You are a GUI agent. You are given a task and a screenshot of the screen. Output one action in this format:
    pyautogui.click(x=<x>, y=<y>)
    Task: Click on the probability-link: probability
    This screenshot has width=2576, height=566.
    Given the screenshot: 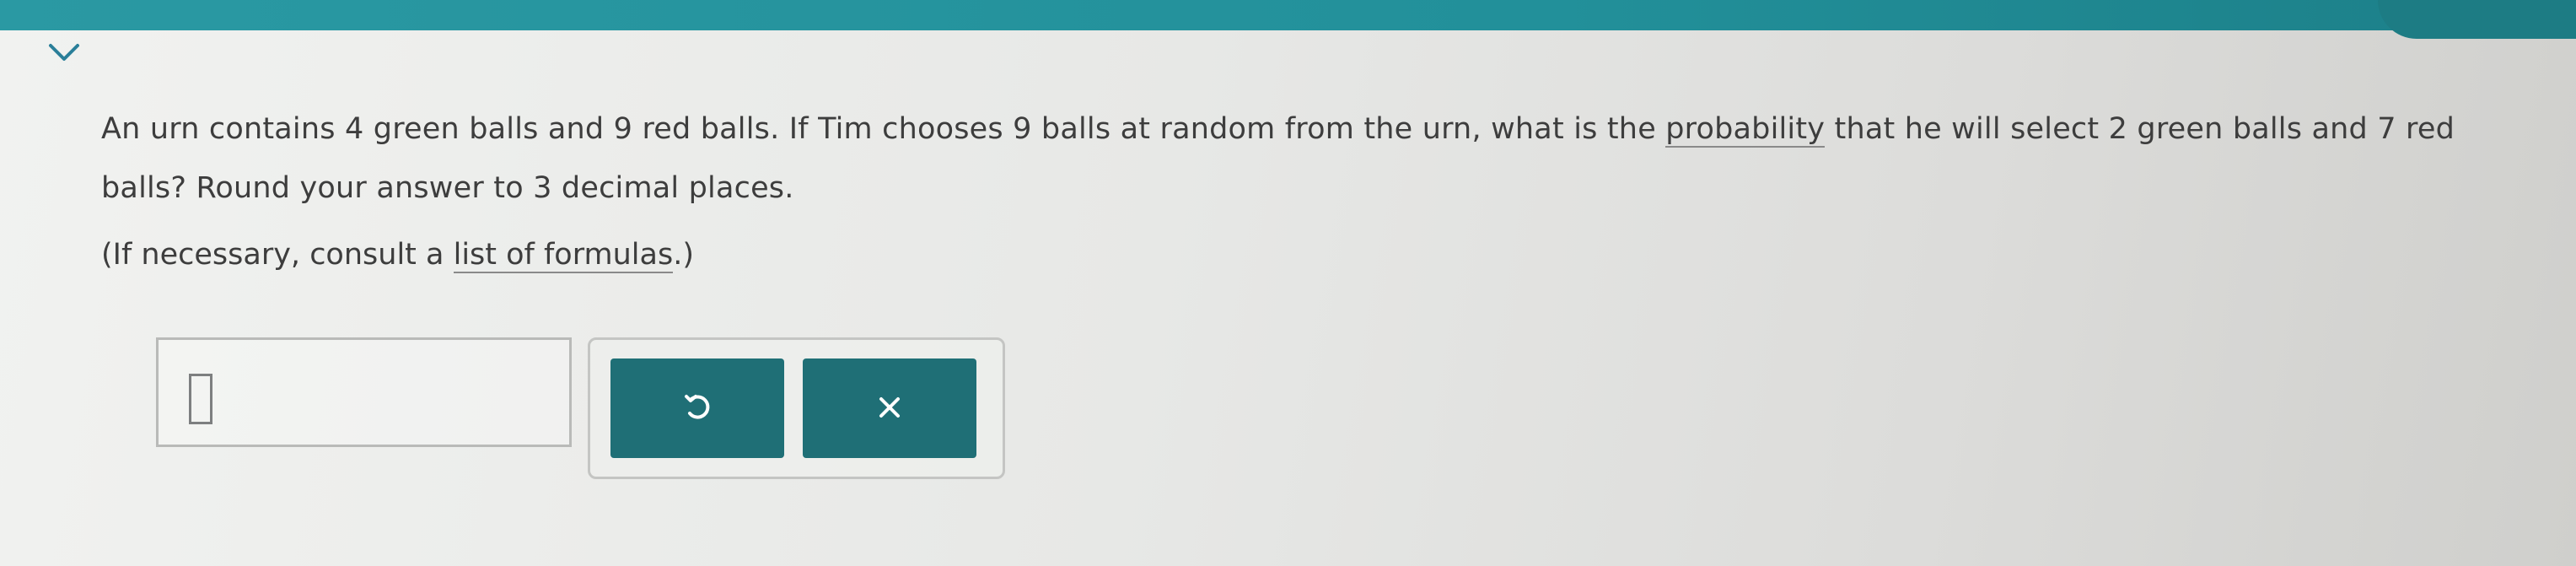 What is the action you would take?
    pyautogui.click(x=1745, y=130)
    